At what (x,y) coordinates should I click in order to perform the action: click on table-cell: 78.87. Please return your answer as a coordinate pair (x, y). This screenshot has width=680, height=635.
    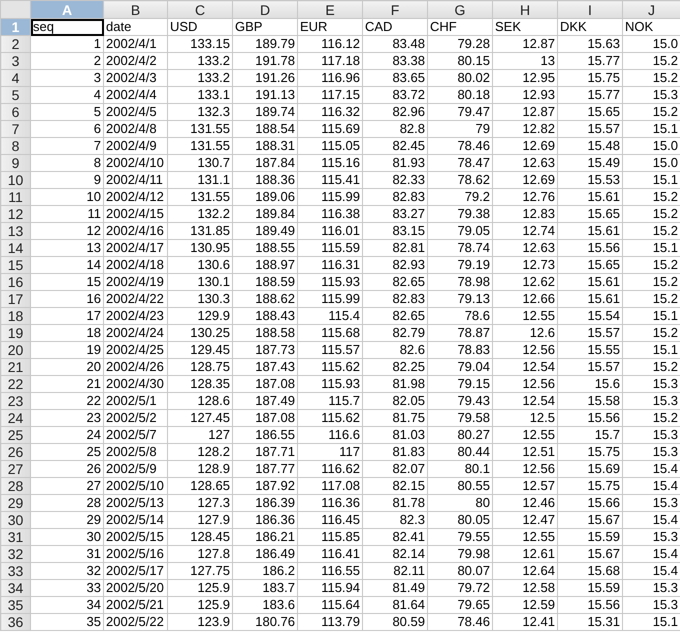
    Looking at the image, I should click on (460, 333).